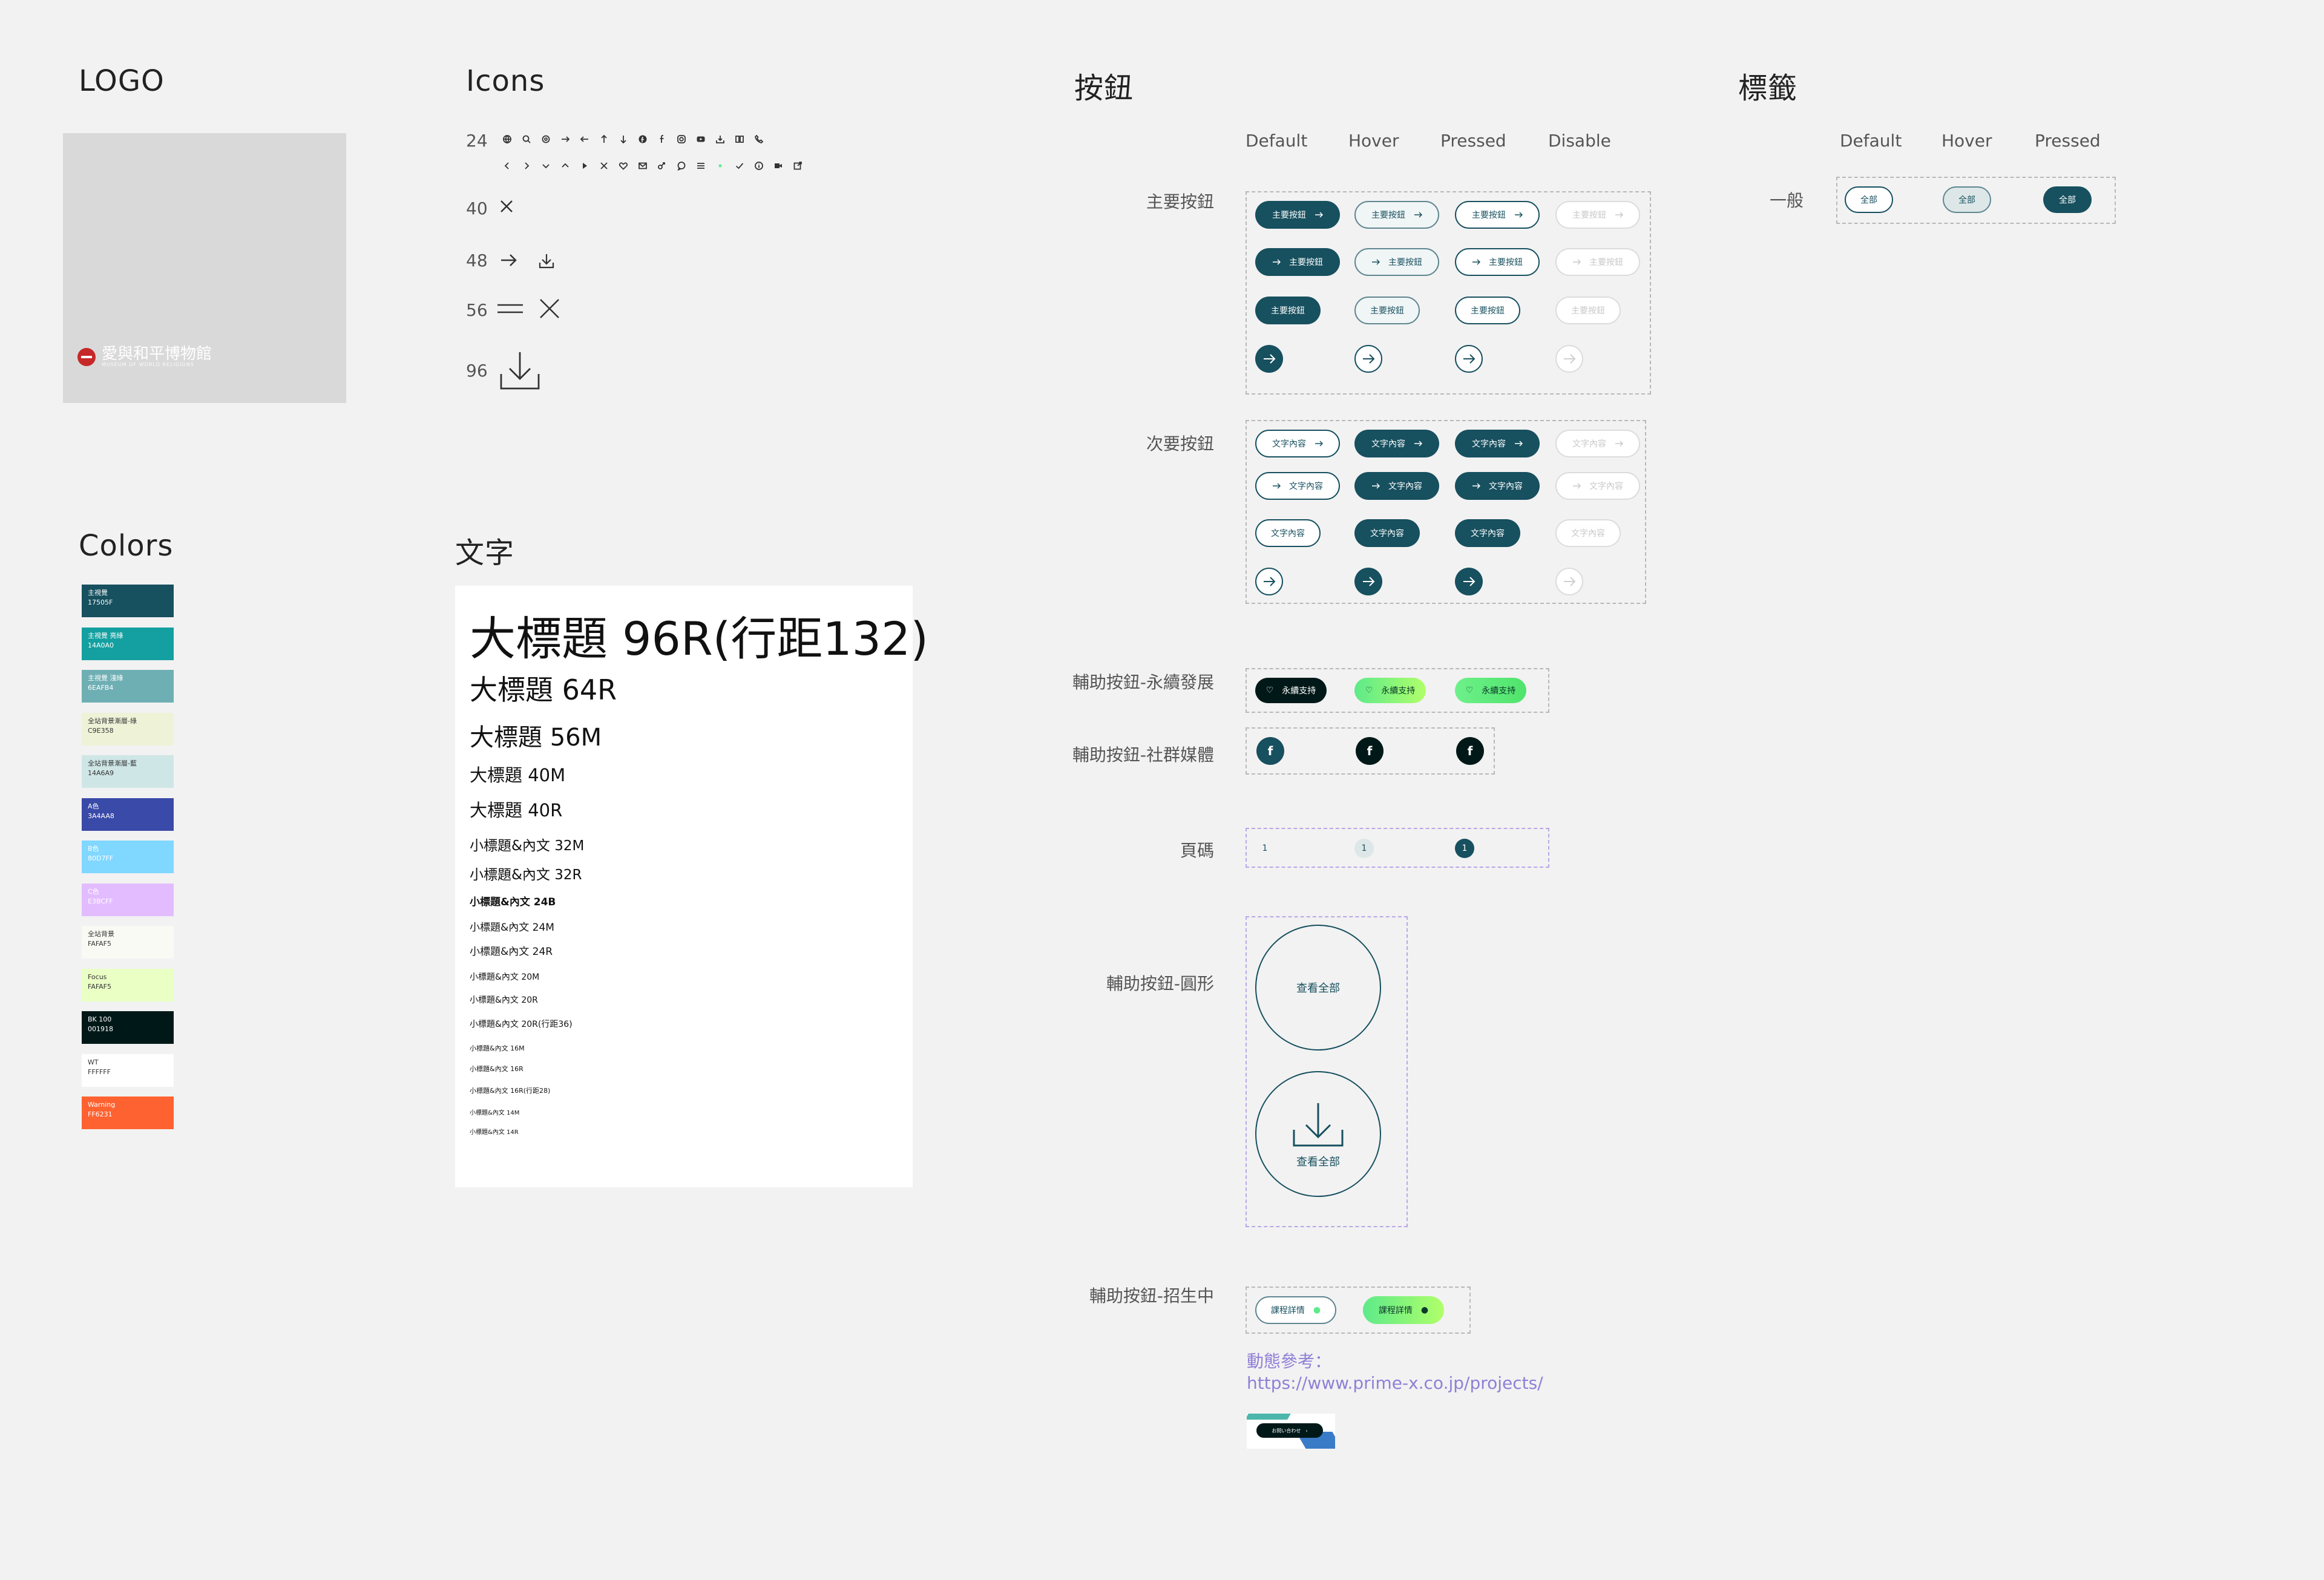  Describe the element at coordinates (1768, 88) in the screenshot. I see `tags-section-title: 標籤` at that location.